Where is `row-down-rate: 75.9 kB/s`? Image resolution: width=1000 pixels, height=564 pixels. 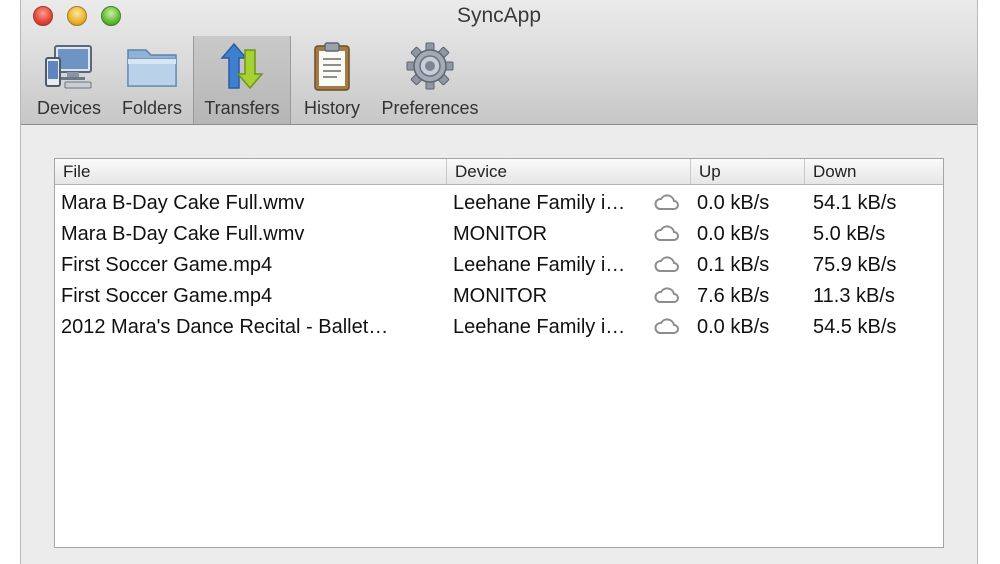 row-down-rate: 75.9 kB/s is located at coordinates (855, 265).